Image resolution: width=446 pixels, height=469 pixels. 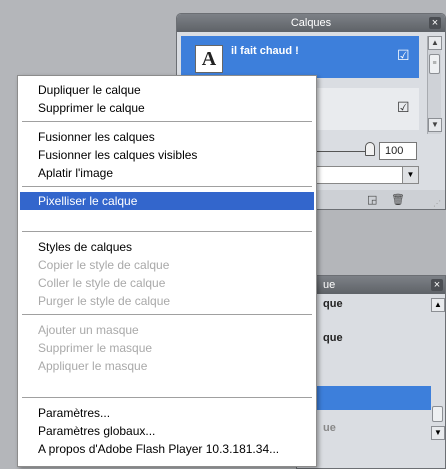 I want to click on menu-item-delete-layer: Supprimer le calque, so click(x=167, y=108).